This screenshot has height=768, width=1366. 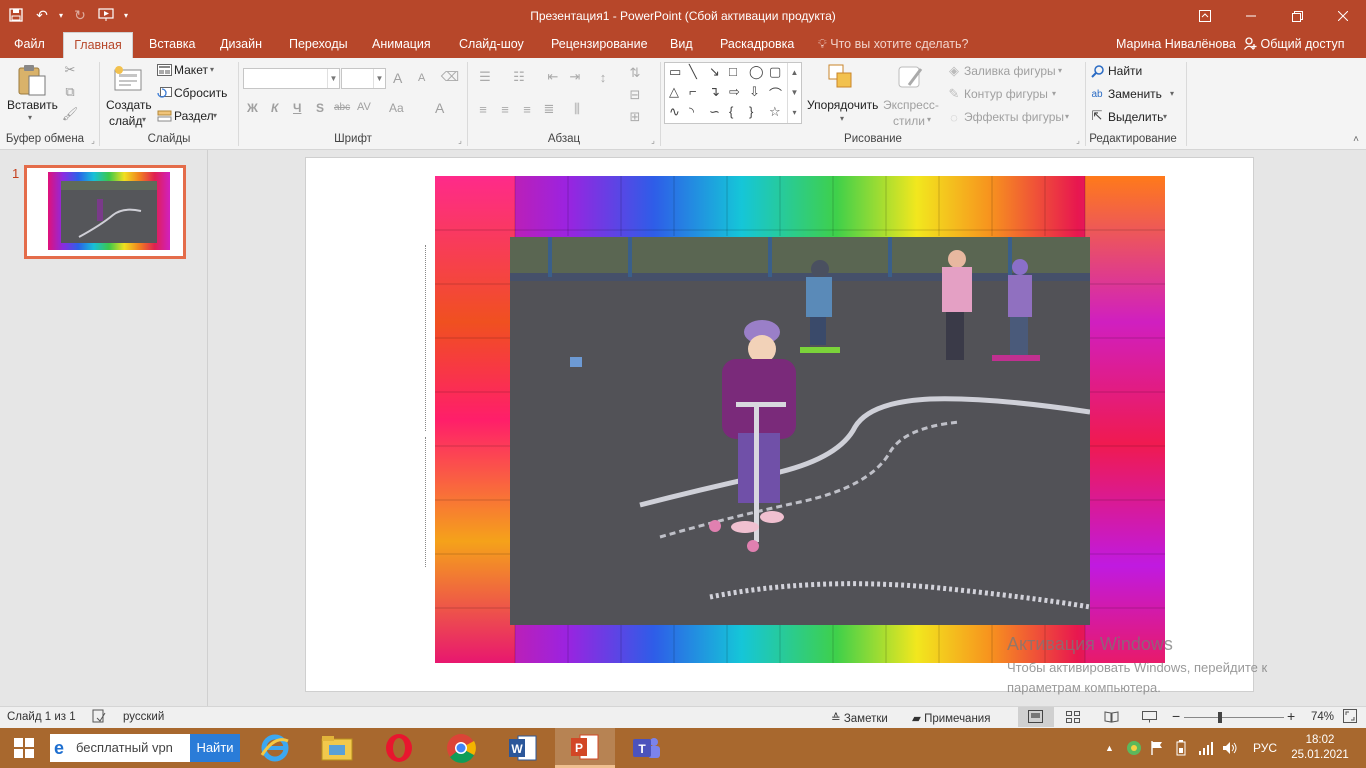 What do you see at coordinates (519, 77) in the screenshot?
I see `numbering-icon: ☷` at bounding box center [519, 77].